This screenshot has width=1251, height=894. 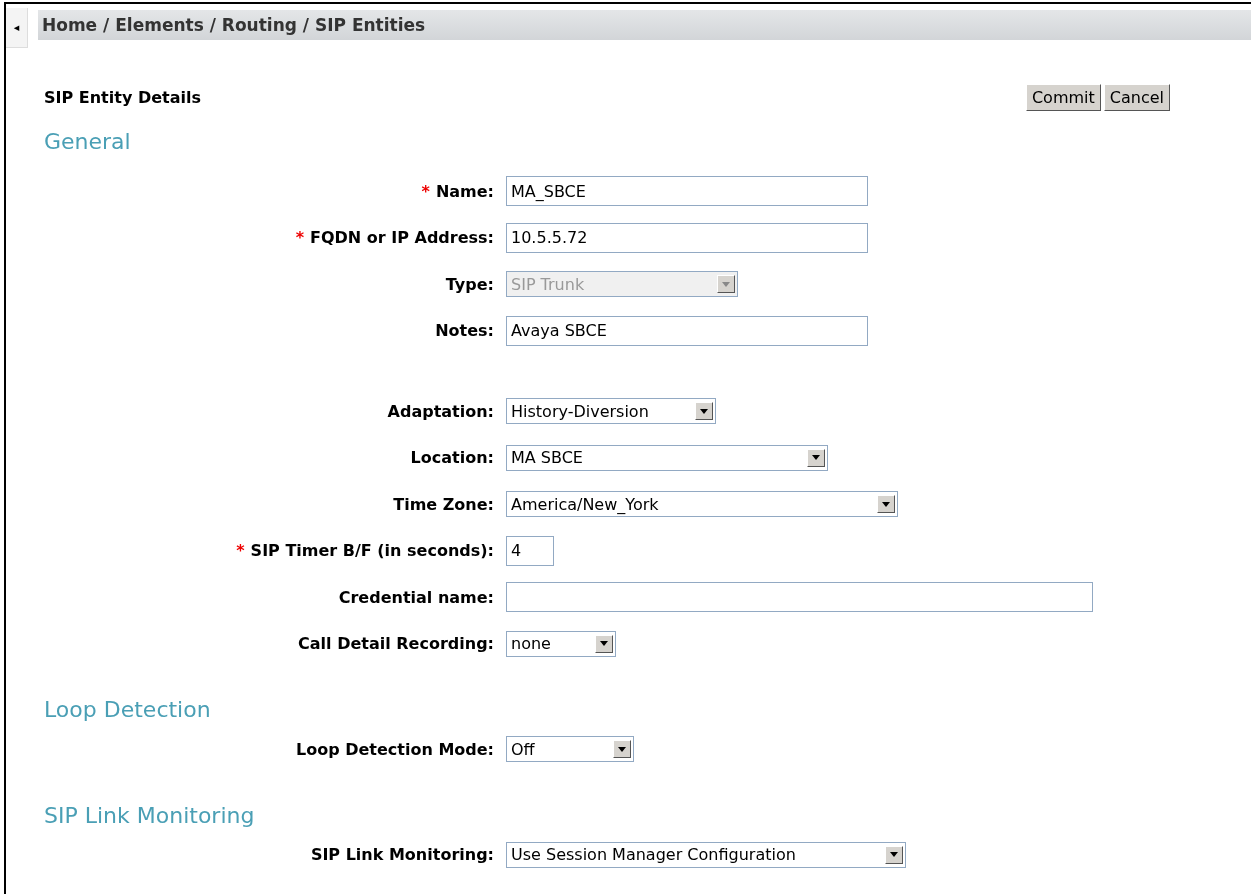 What do you see at coordinates (464, 191) in the screenshot?
I see `field-label: Name:` at bounding box center [464, 191].